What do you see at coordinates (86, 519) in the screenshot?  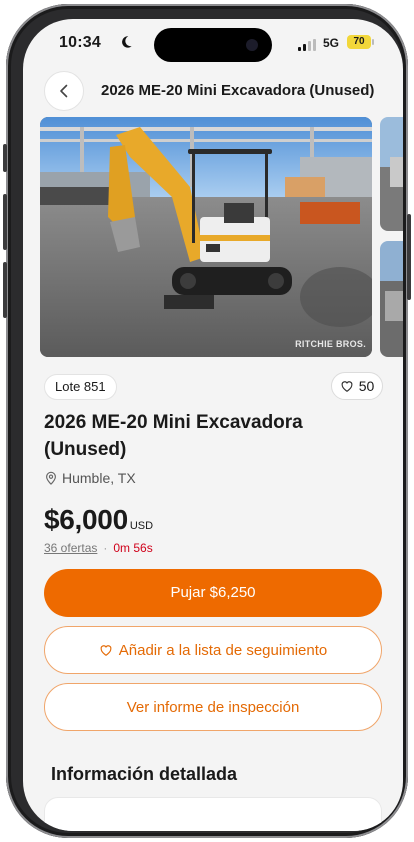 I see `current-price: $6,000` at bounding box center [86, 519].